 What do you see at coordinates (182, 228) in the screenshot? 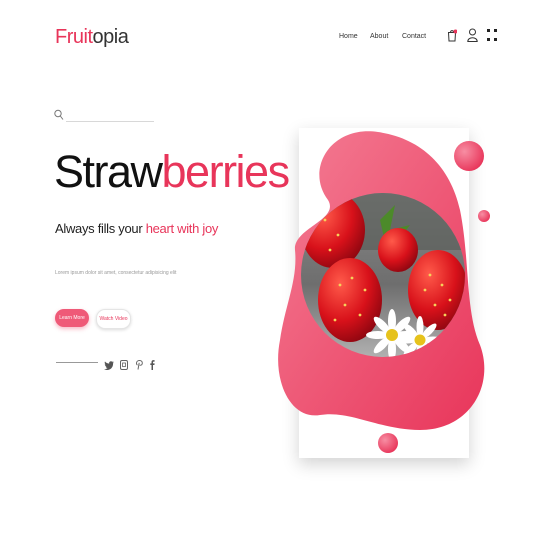
I see `hero-subtitle-part2: heart with joy` at bounding box center [182, 228].